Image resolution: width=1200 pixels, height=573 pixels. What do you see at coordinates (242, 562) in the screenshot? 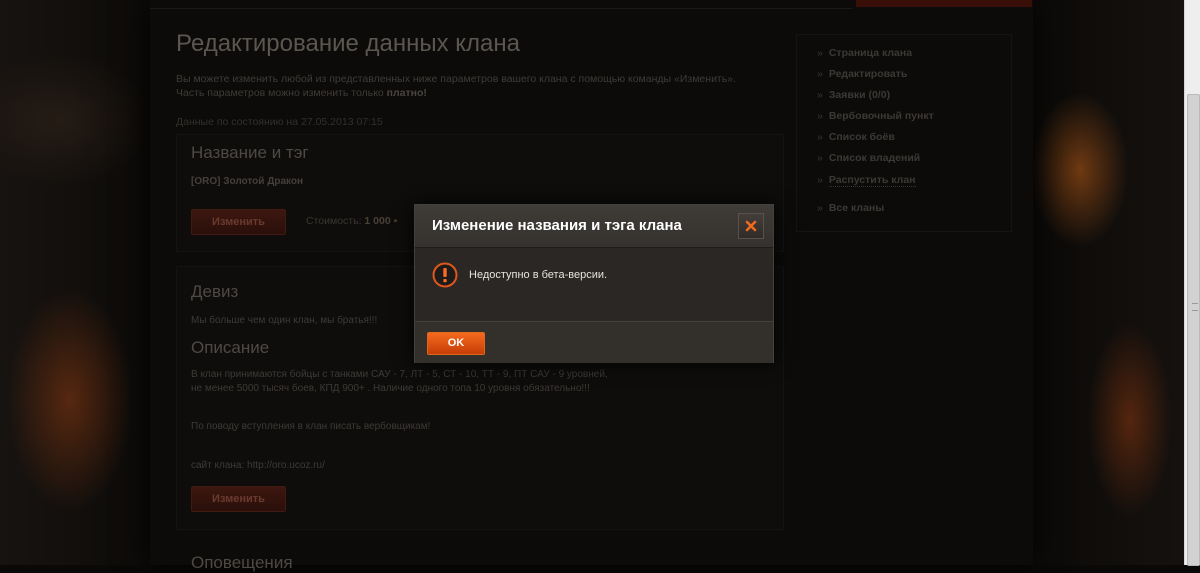
I see `notifications-title: Оповещения` at bounding box center [242, 562].